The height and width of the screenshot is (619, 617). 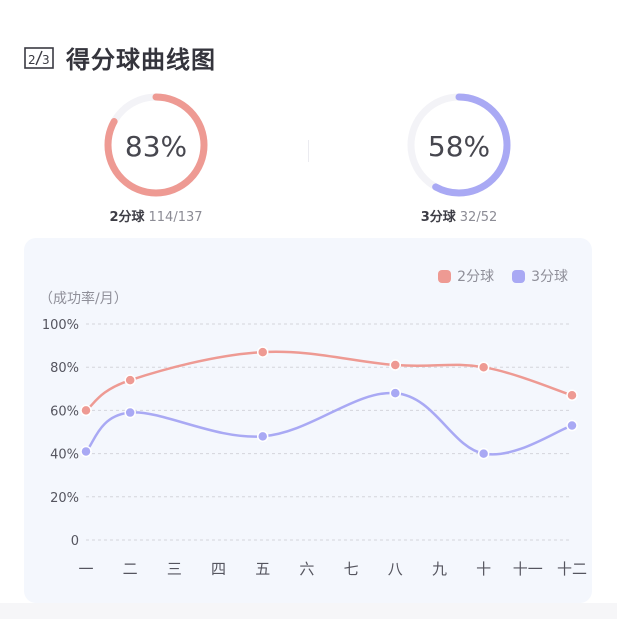 I want to click on stat-detail: 114/137, so click(x=175, y=217).